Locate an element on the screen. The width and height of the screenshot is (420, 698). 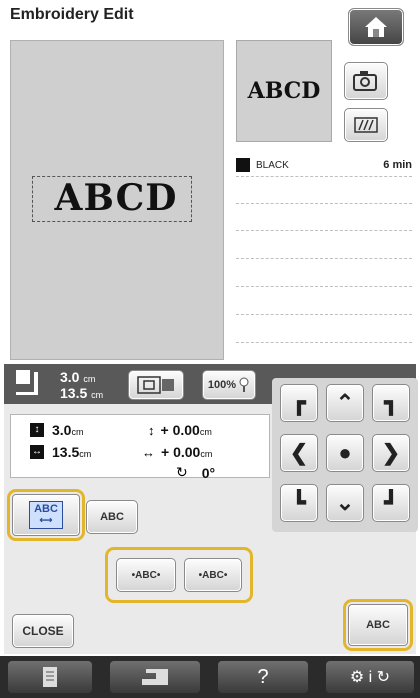
zoom-button: 100% is located at coordinates (229, 385).